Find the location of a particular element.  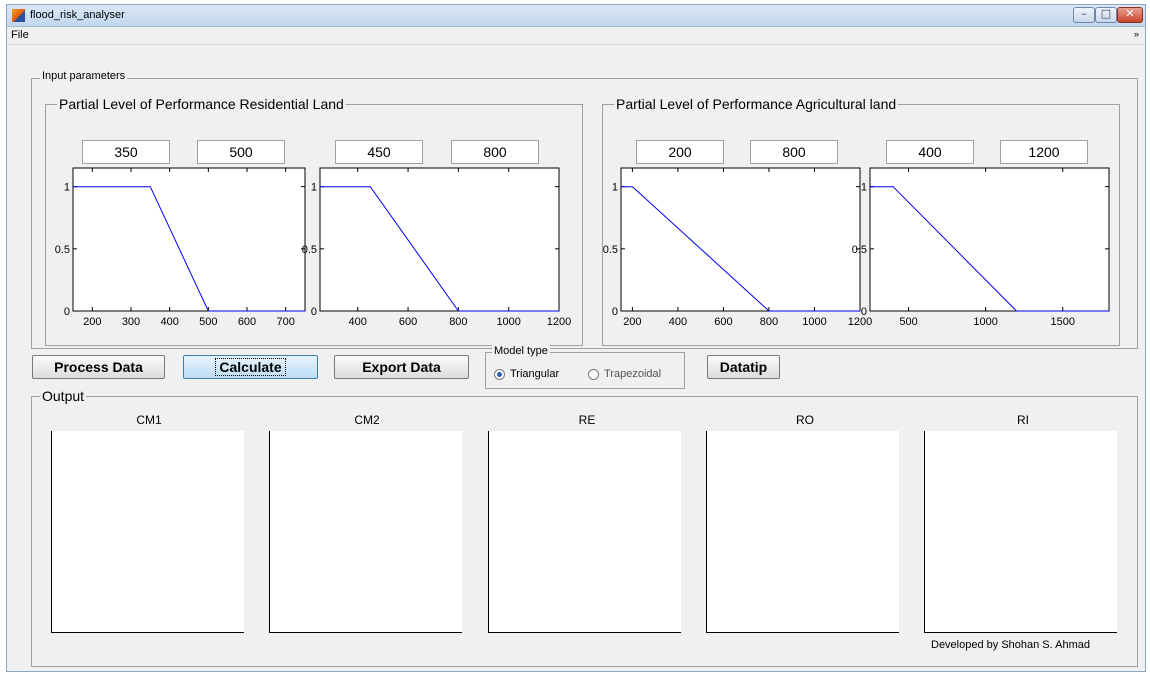

developer-credit: Developed by Shohan S. Ahmad is located at coordinates (1011, 645).